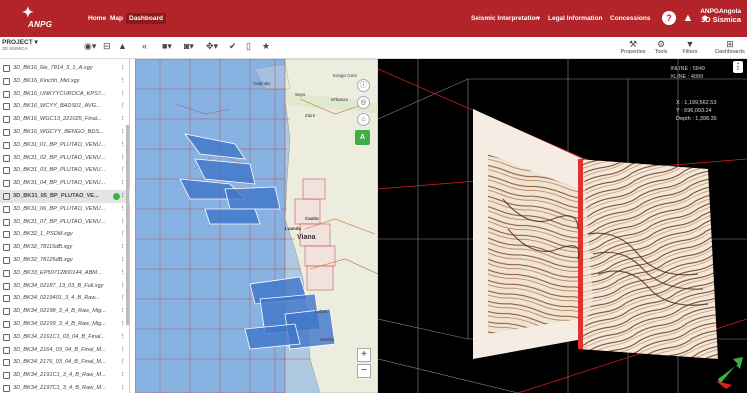 The height and width of the screenshot is (395, 747). Describe the element at coordinates (65, 311) in the screenshot. I see `file-list-item: 3D_BK34_02198_3_4_B_Raw_Mig... ⋮` at that location.